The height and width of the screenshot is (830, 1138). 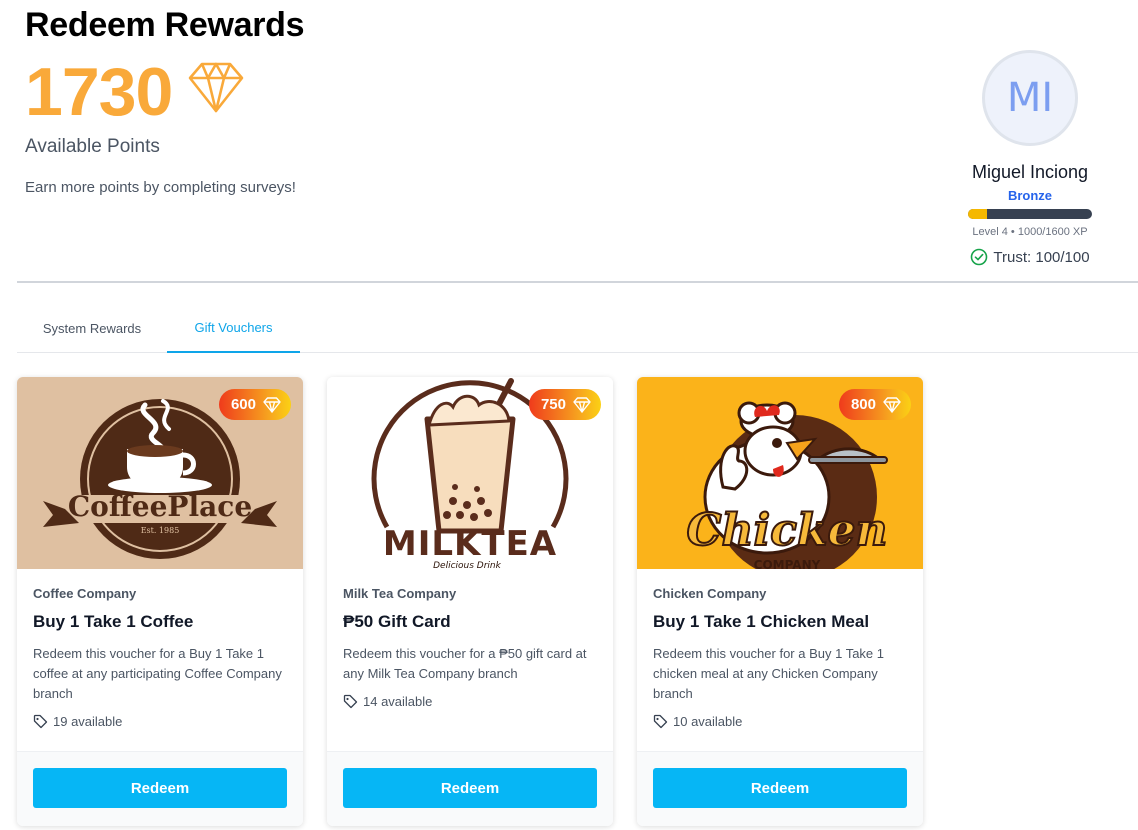 What do you see at coordinates (400, 593) in the screenshot?
I see `voucher-company: Milk Tea Company` at bounding box center [400, 593].